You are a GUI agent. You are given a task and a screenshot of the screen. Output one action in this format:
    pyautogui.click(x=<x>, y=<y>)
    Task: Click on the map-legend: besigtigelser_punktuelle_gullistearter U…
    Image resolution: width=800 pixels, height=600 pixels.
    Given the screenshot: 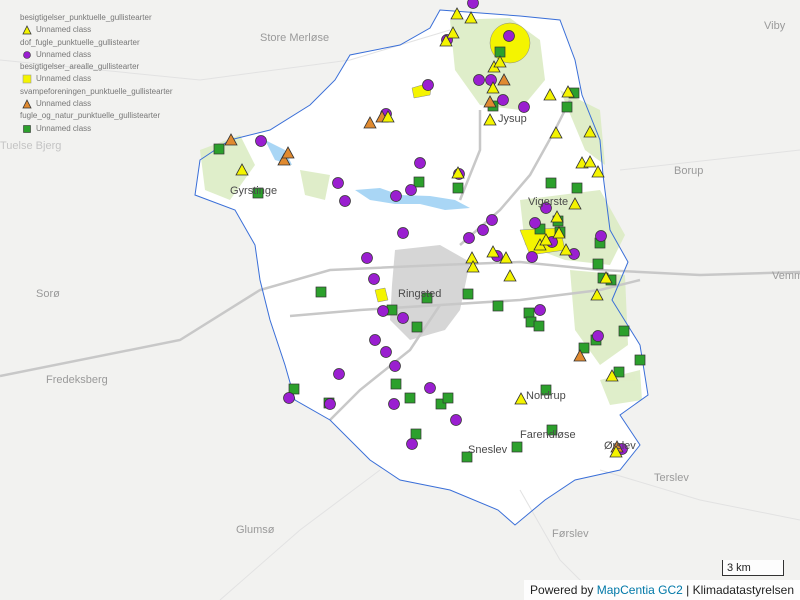 What is the action you would take?
    pyautogui.click(x=96, y=73)
    